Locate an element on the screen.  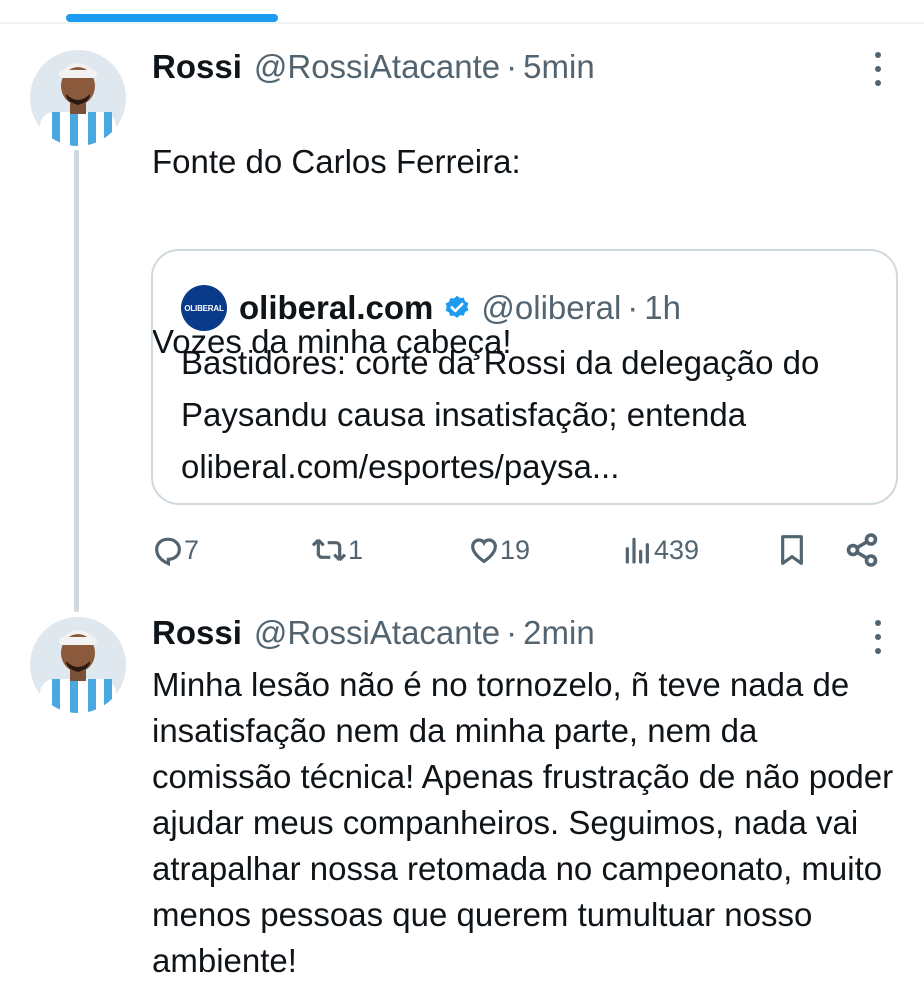
like-button: 19 is located at coordinates (499, 550).